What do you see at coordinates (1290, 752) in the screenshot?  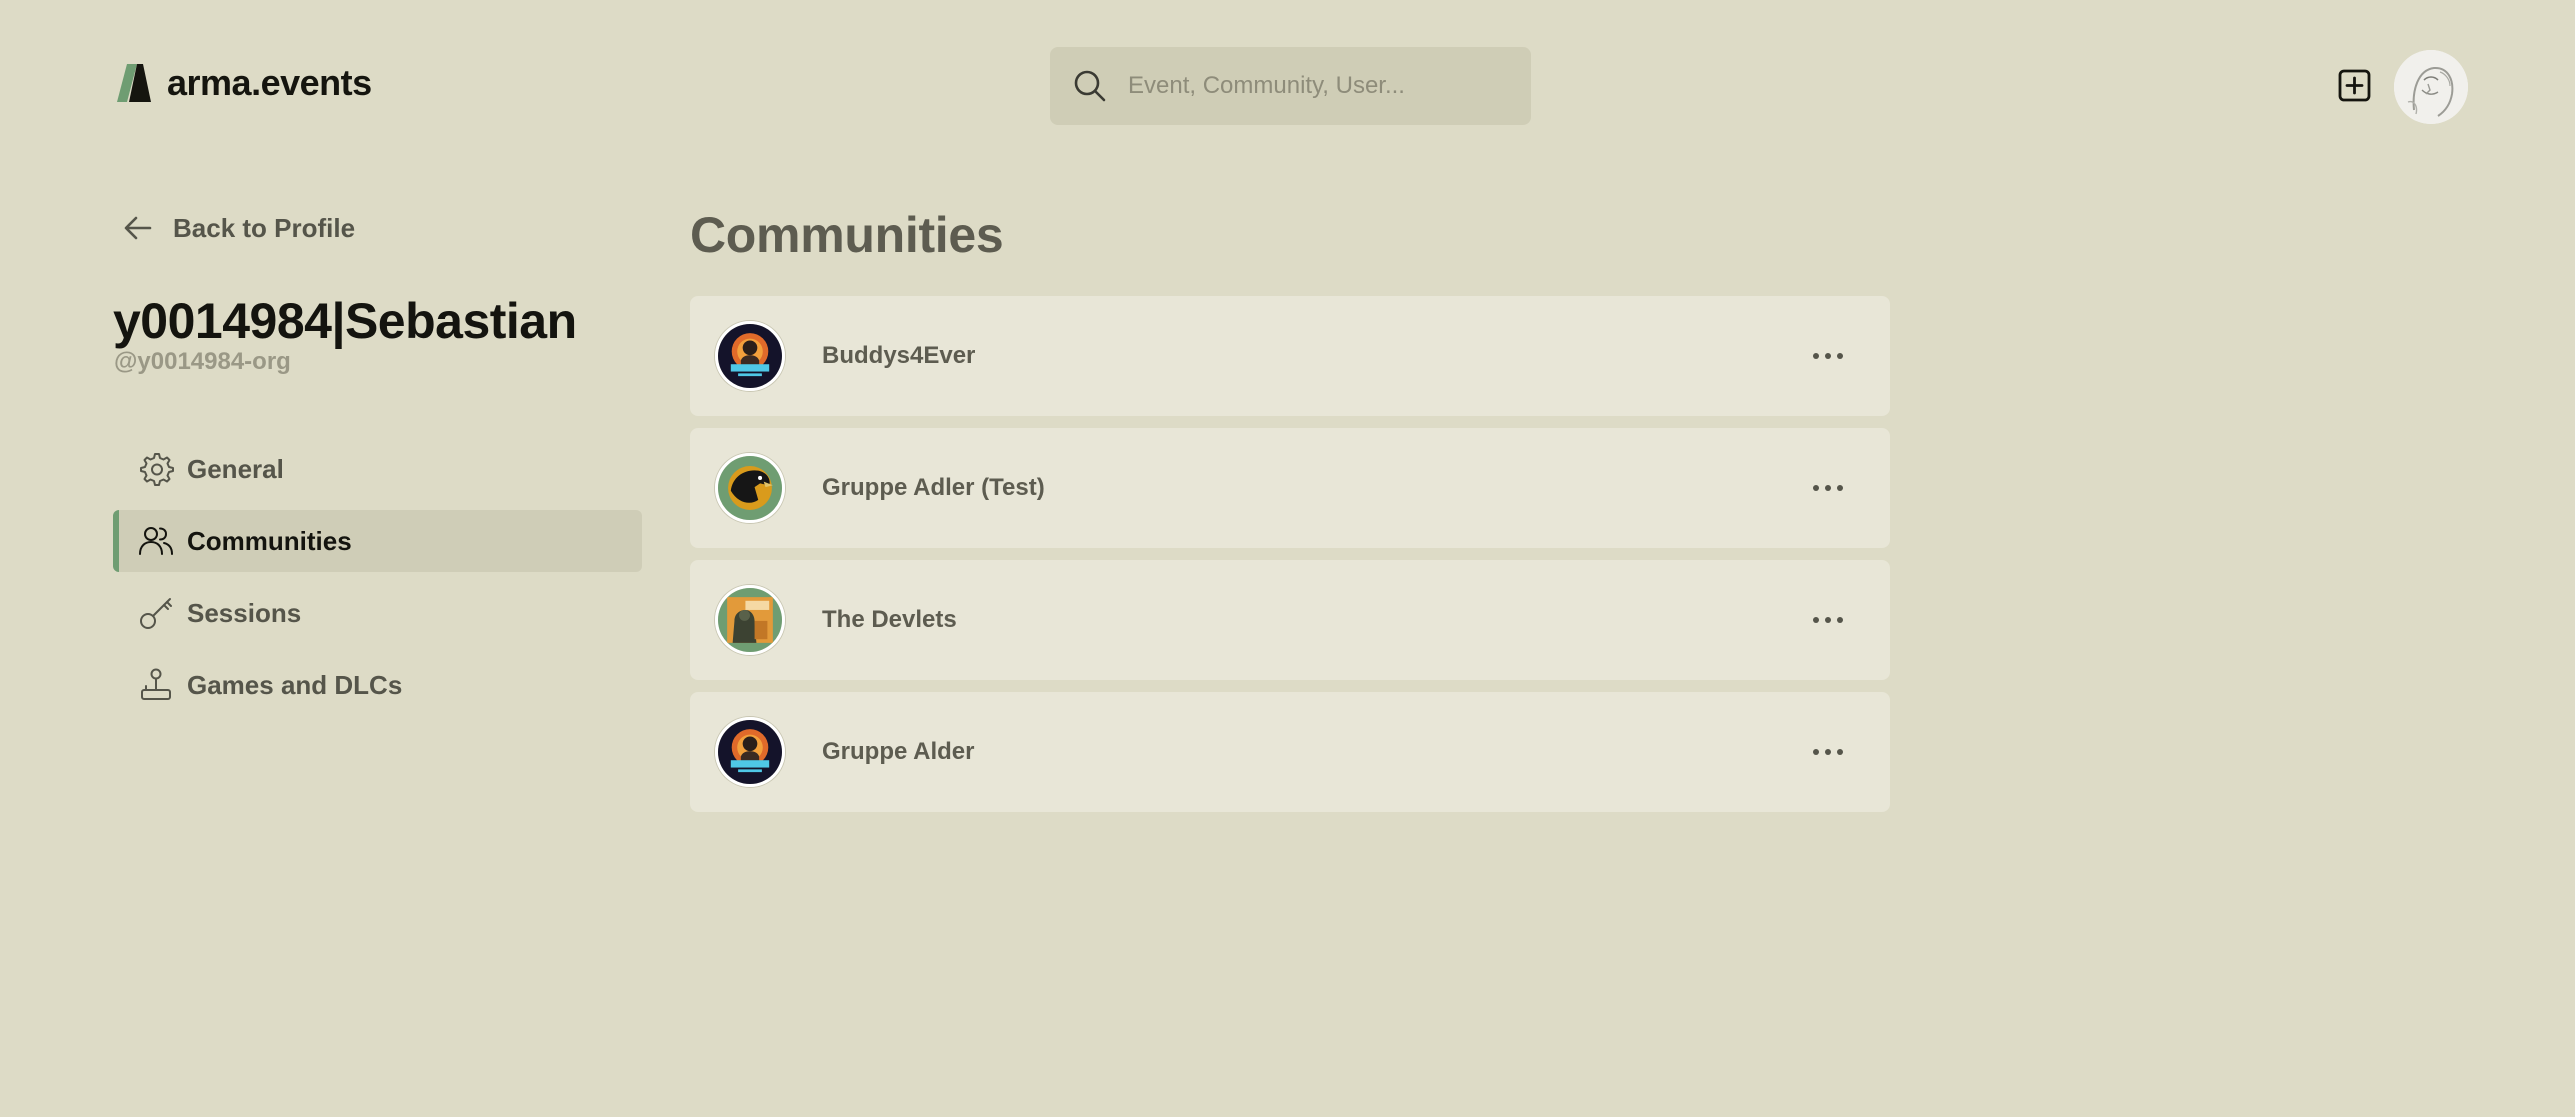 I see `community-row-gruppe-alder: Gruppe Alder` at bounding box center [1290, 752].